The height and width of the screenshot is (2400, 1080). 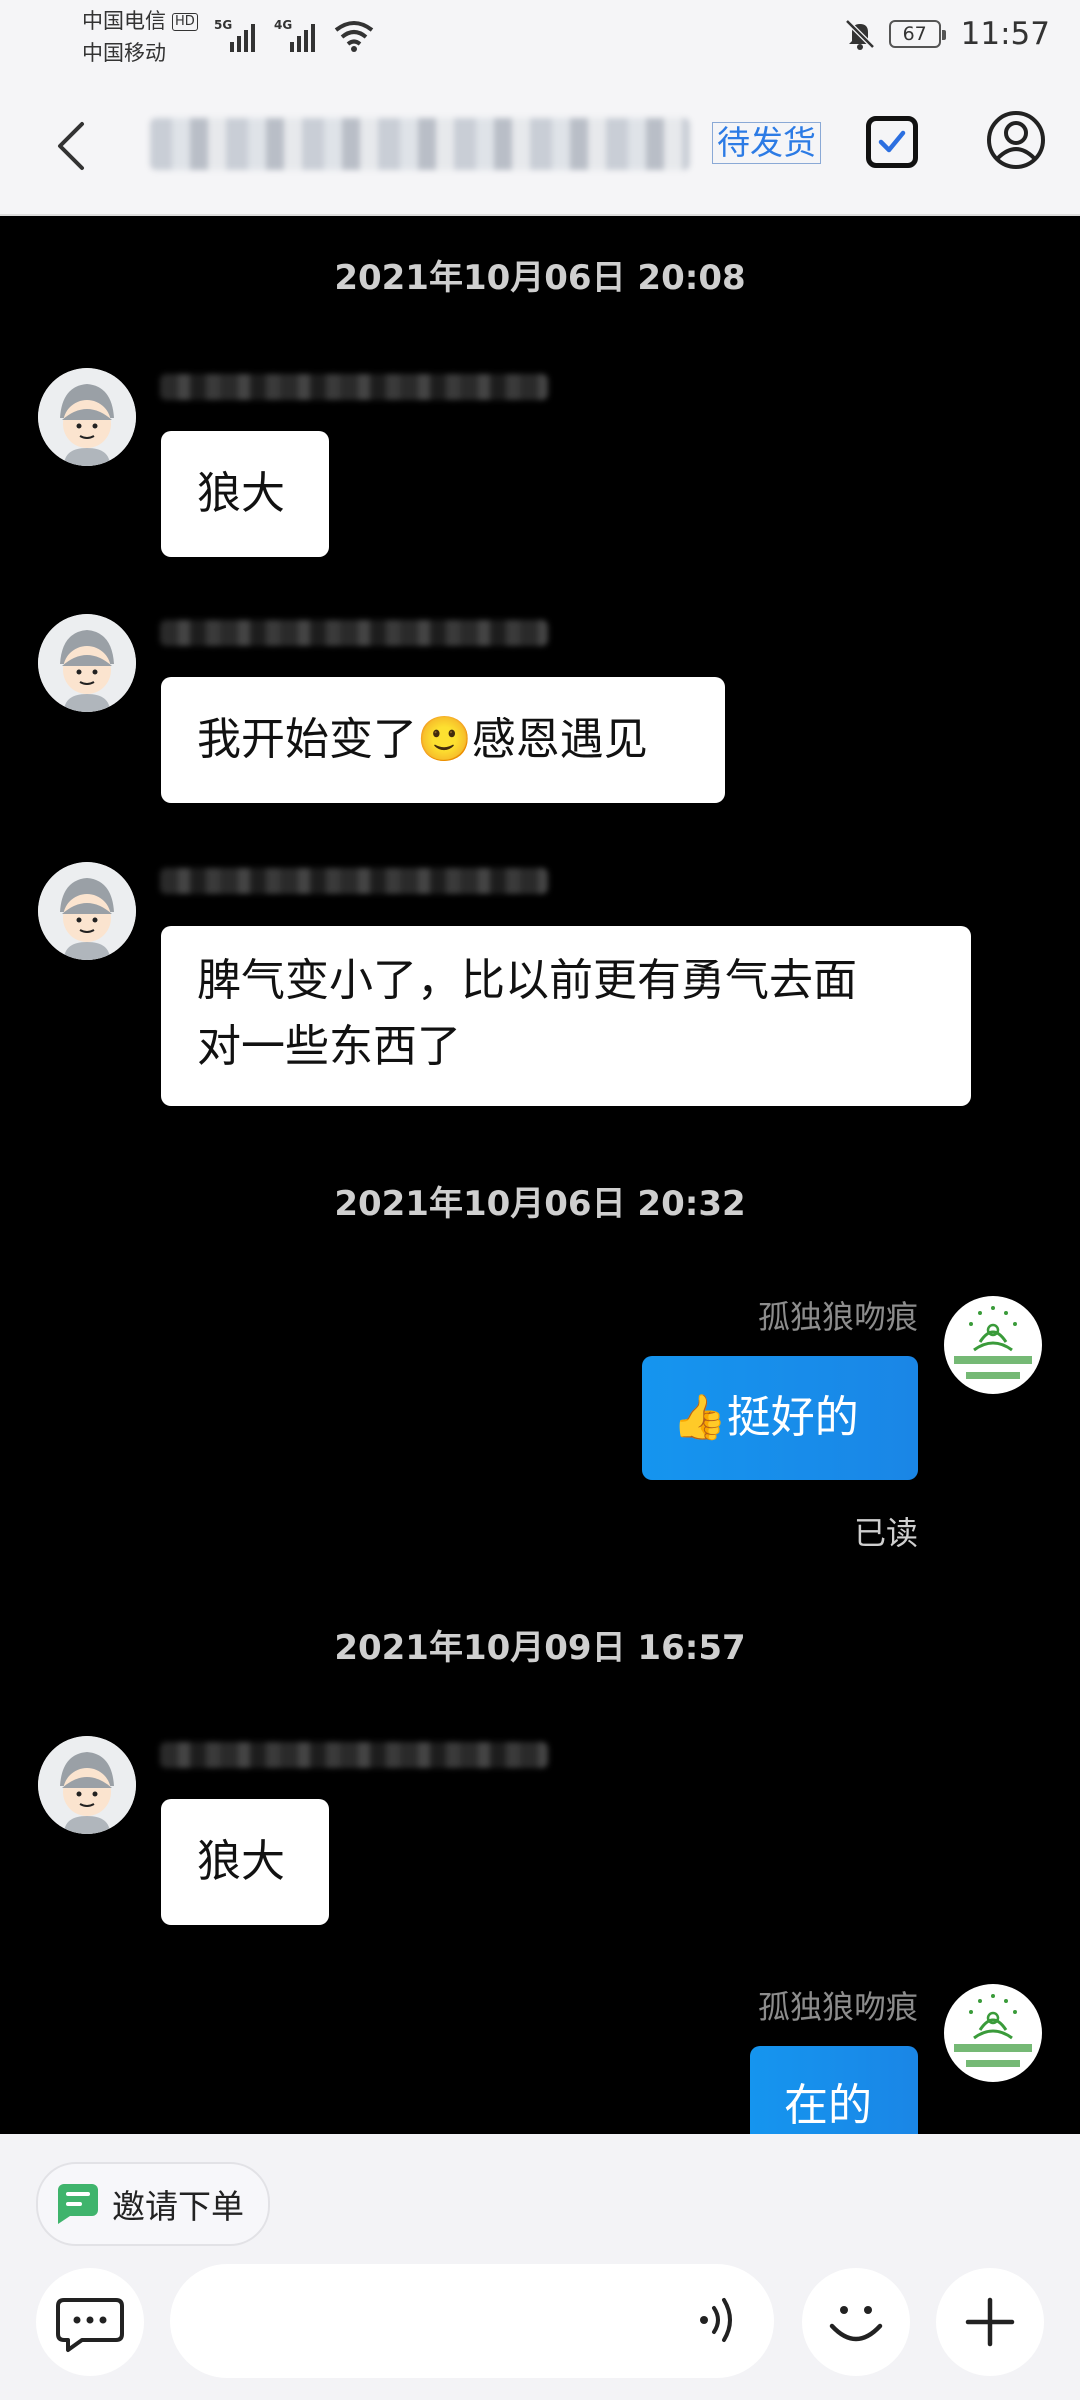 What do you see at coordinates (90, 2322) in the screenshot?
I see `message-icon` at bounding box center [90, 2322].